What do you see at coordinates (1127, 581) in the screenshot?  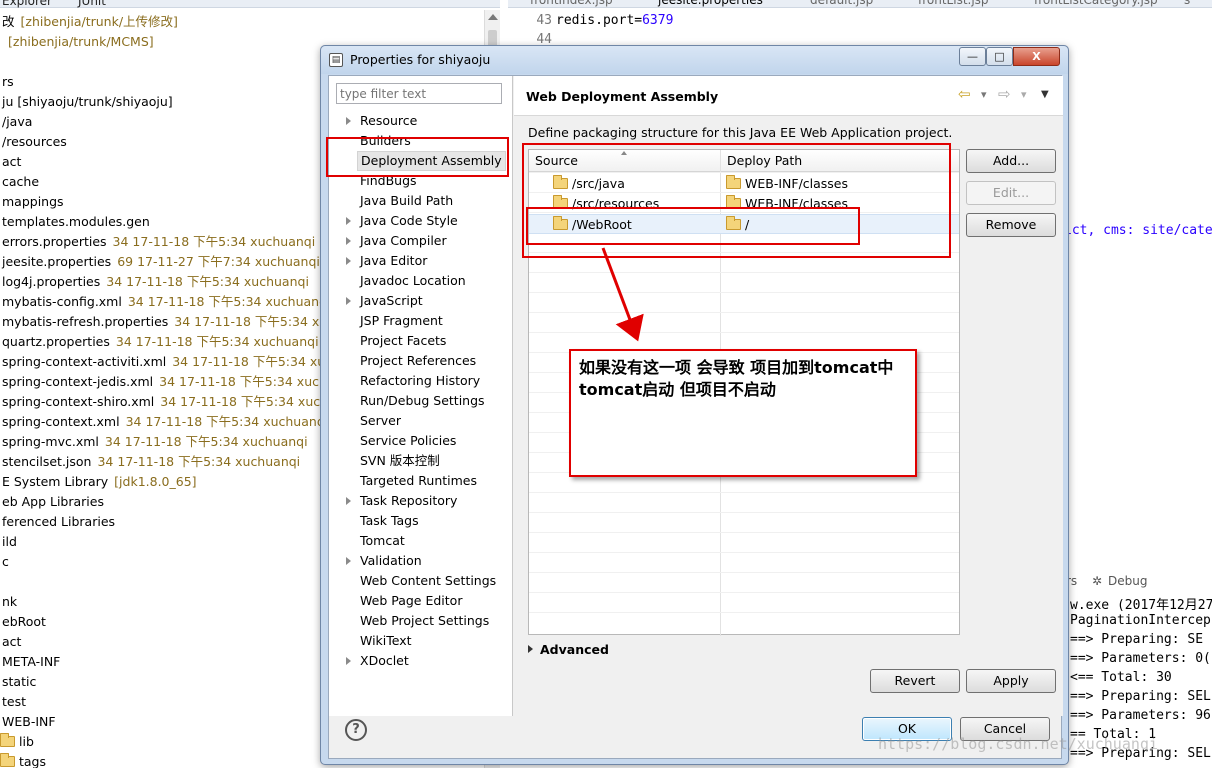 I see `debug-tab: Debug` at bounding box center [1127, 581].